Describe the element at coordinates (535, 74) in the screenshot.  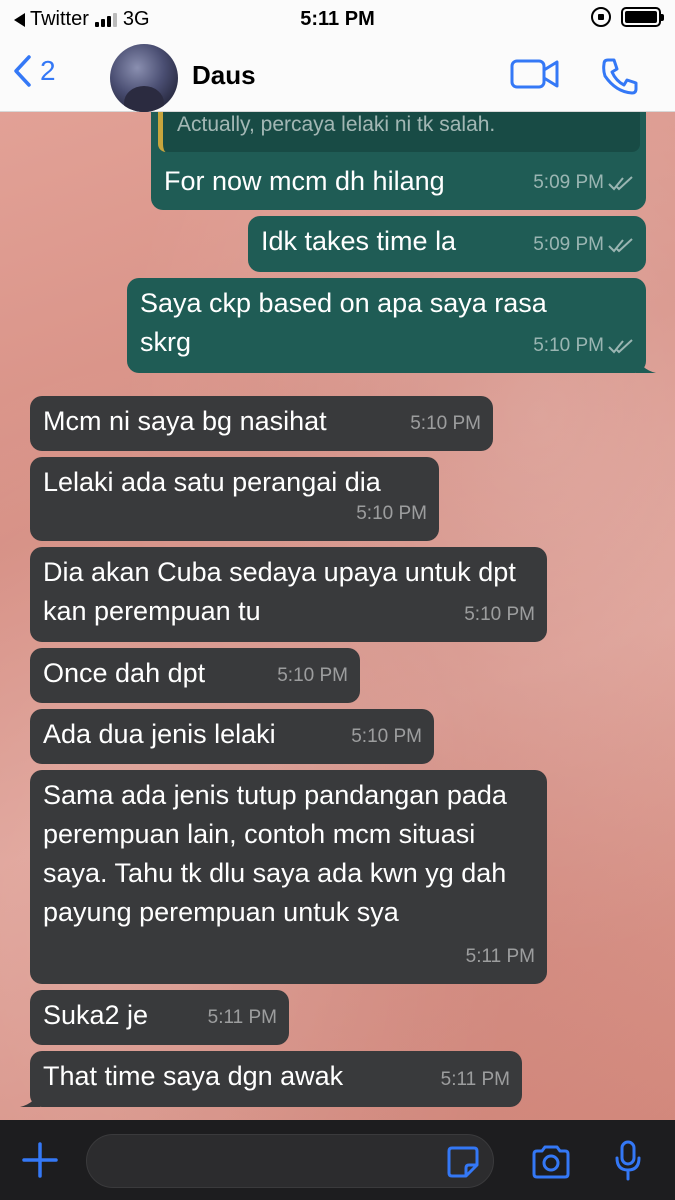
I see `video-call-icon` at that location.